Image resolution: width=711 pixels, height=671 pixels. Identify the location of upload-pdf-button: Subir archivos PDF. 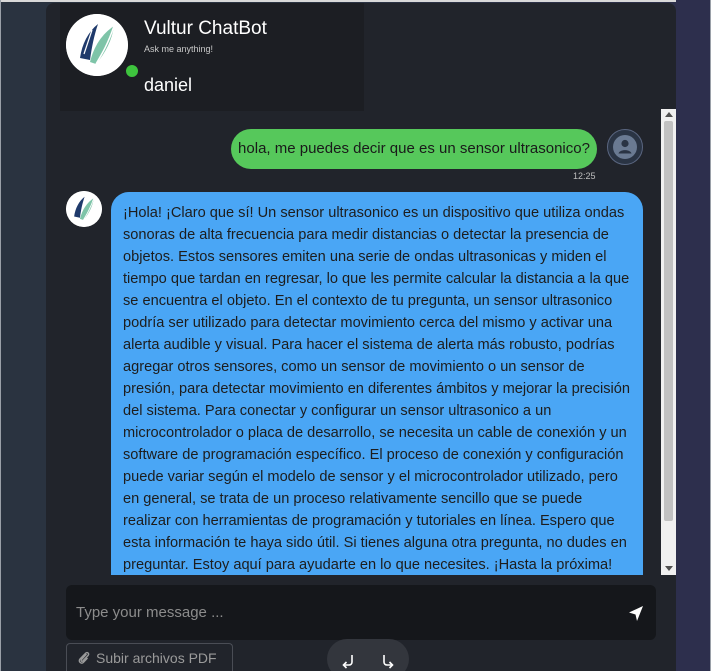
(149, 657).